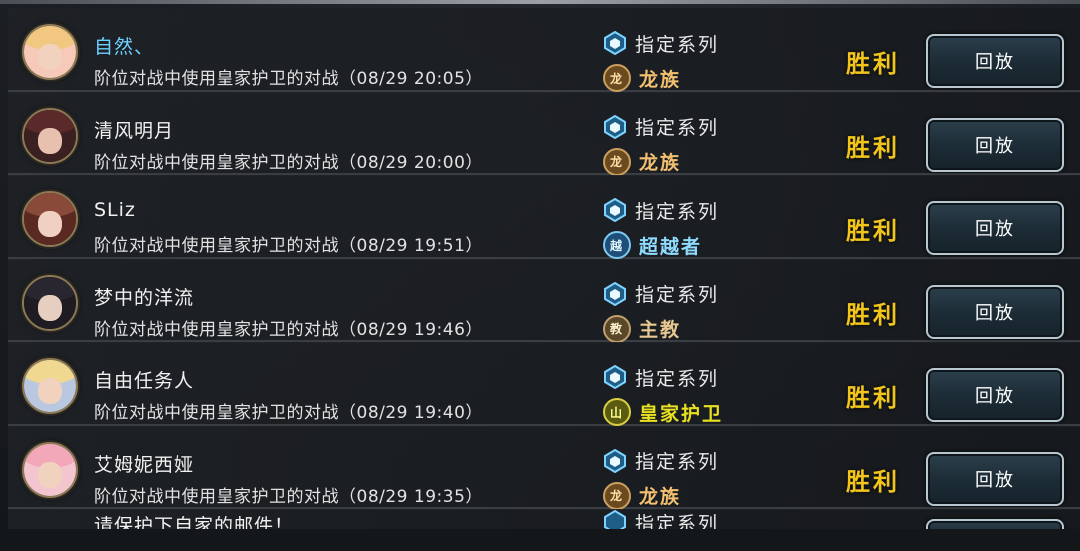  I want to click on player-name: 清风明月, so click(134, 129).